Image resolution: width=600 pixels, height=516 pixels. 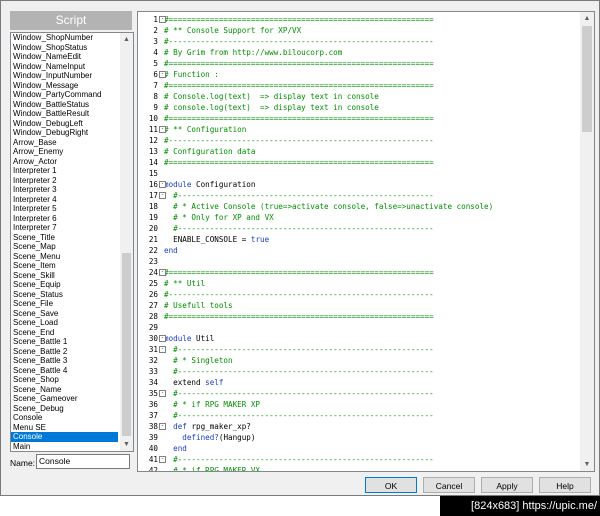 I want to click on help-button: Help, so click(x=565, y=485).